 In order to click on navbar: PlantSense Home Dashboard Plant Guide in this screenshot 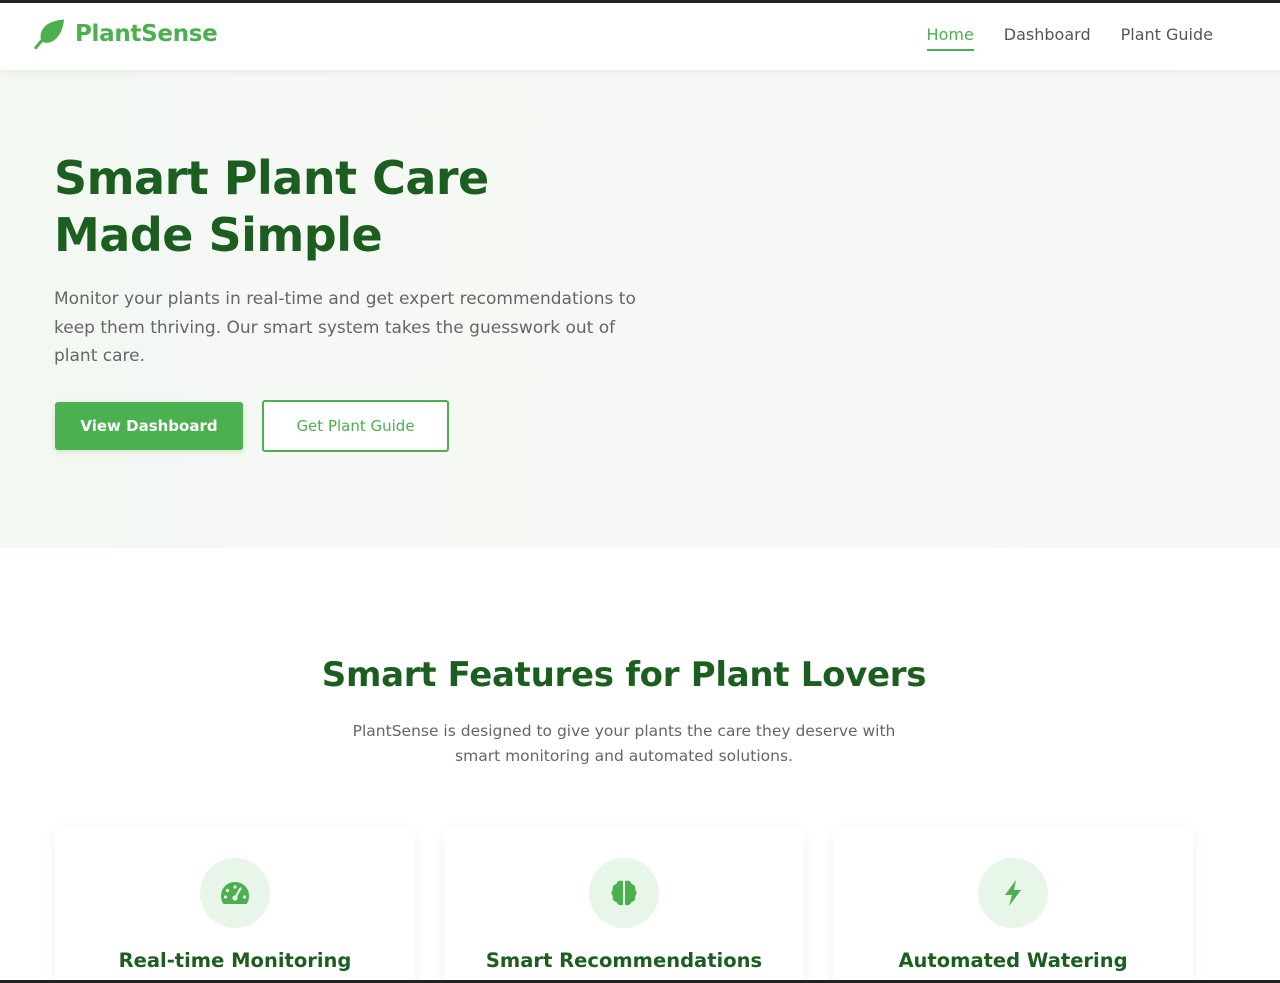, I will do `click(640, 36)`.